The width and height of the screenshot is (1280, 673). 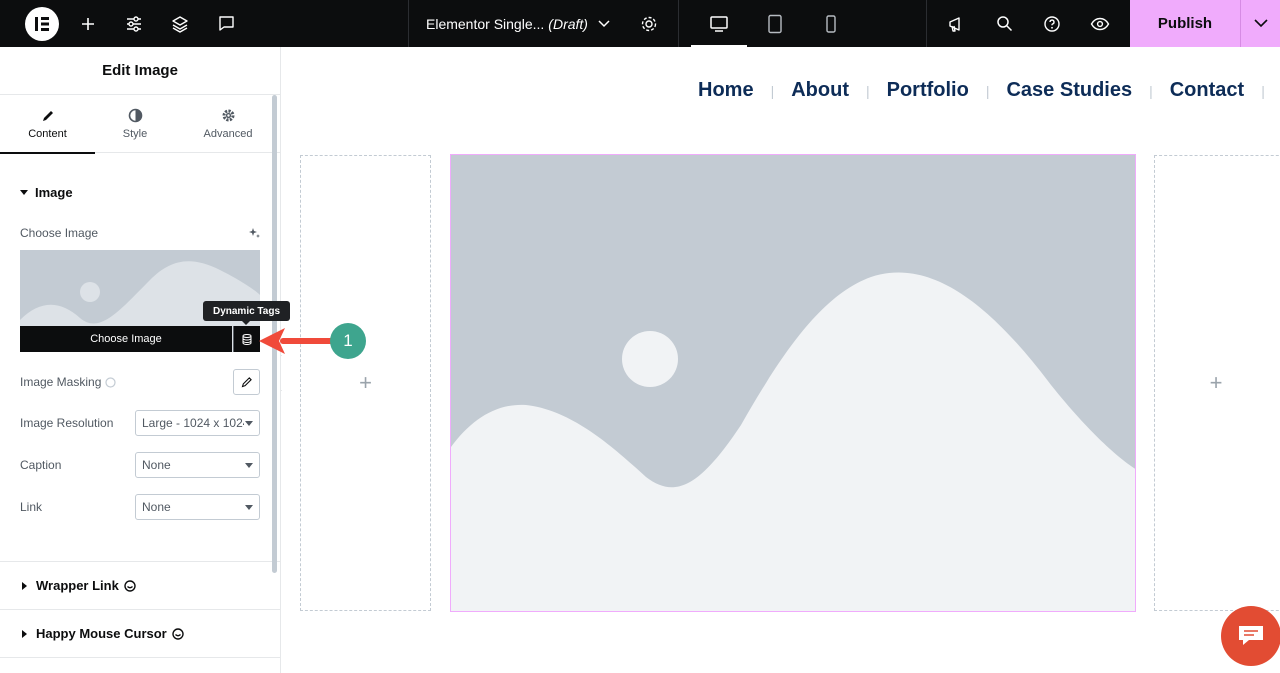 What do you see at coordinates (1185, 23) in the screenshot?
I see `publish-button: Publish` at bounding box center [1185, 23].